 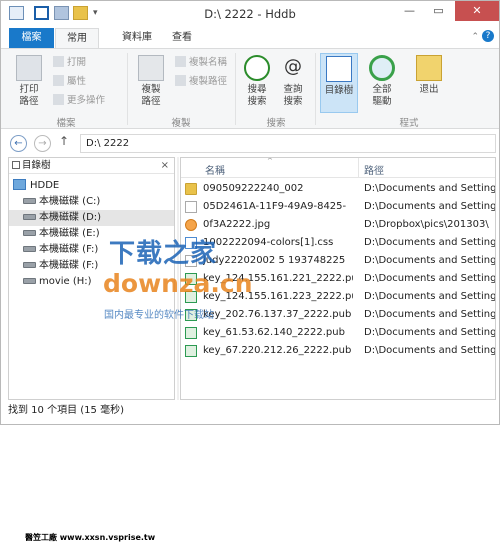 I want to click on at-icon: @, so click(x=293, y=66).